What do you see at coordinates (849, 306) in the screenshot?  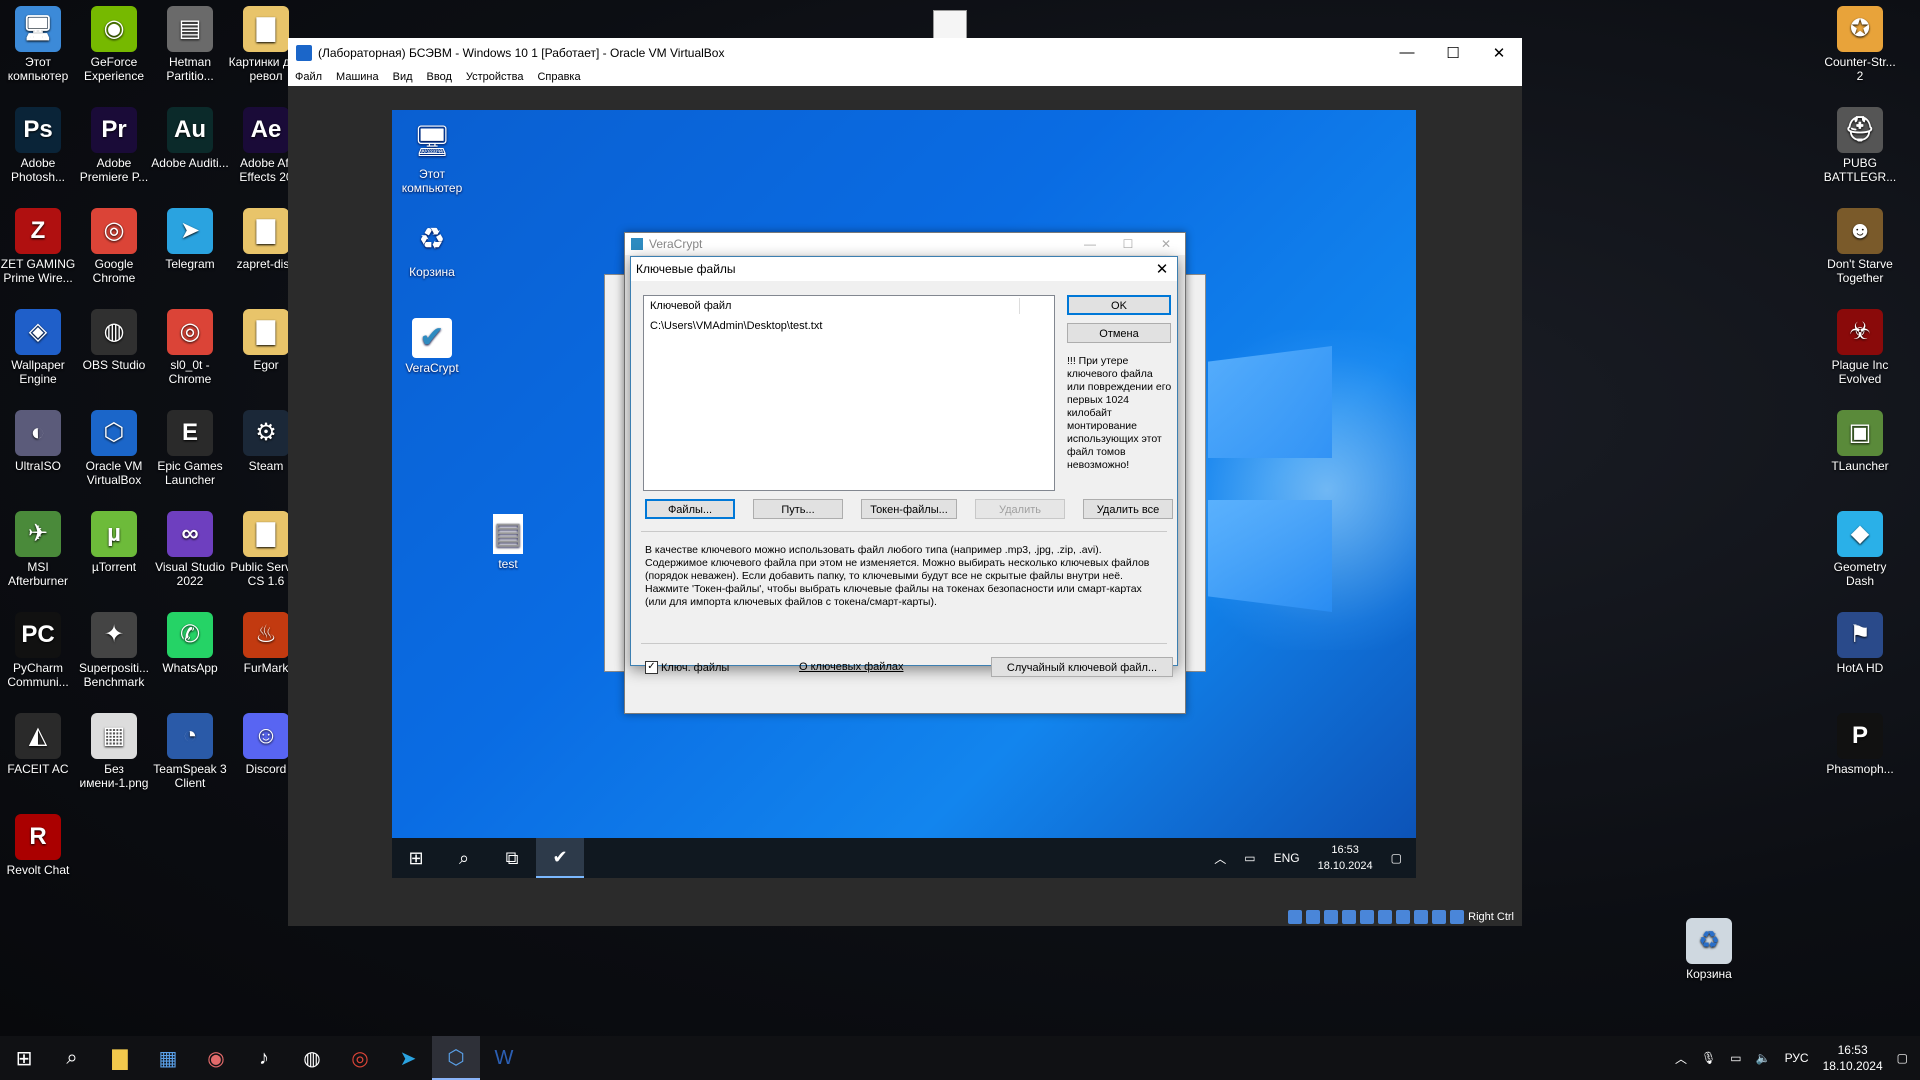 I see `list-header-keyfile: Ключевой файл` at bounding box center [849, 306].